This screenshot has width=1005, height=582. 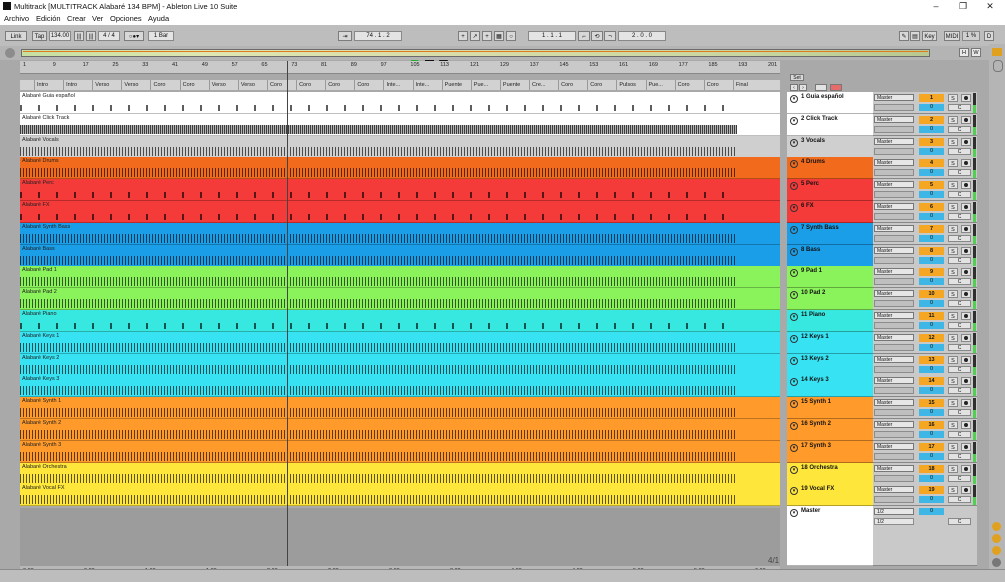 What do you see at coordinates (931, 490) in the screenshot?
I see `track-activator: 19` at bounding box center [931, 490].